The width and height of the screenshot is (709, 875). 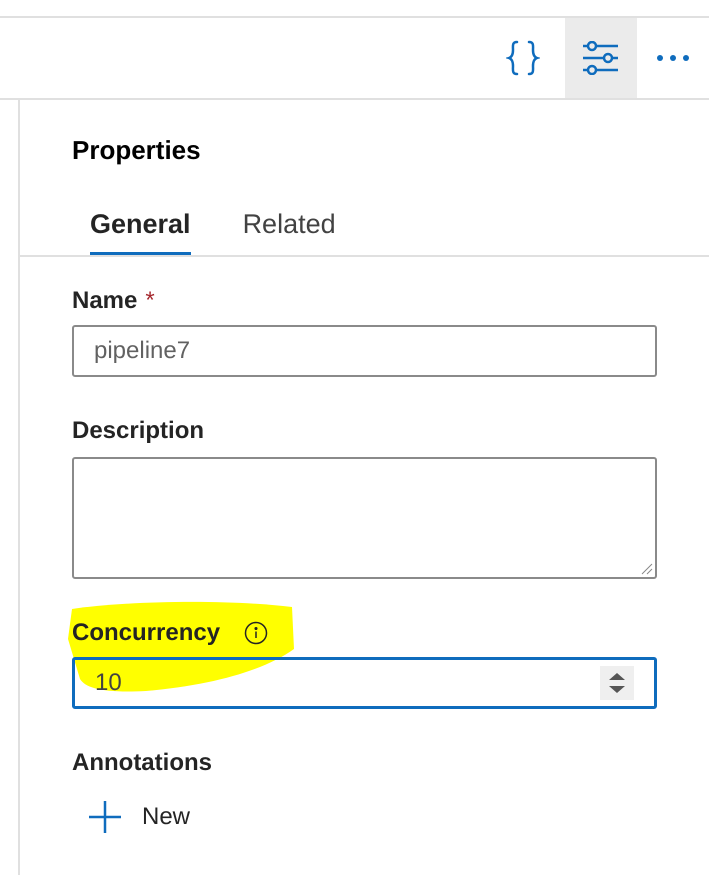 I want to click on field-value: pipeline7, so click(x=143, y=351).